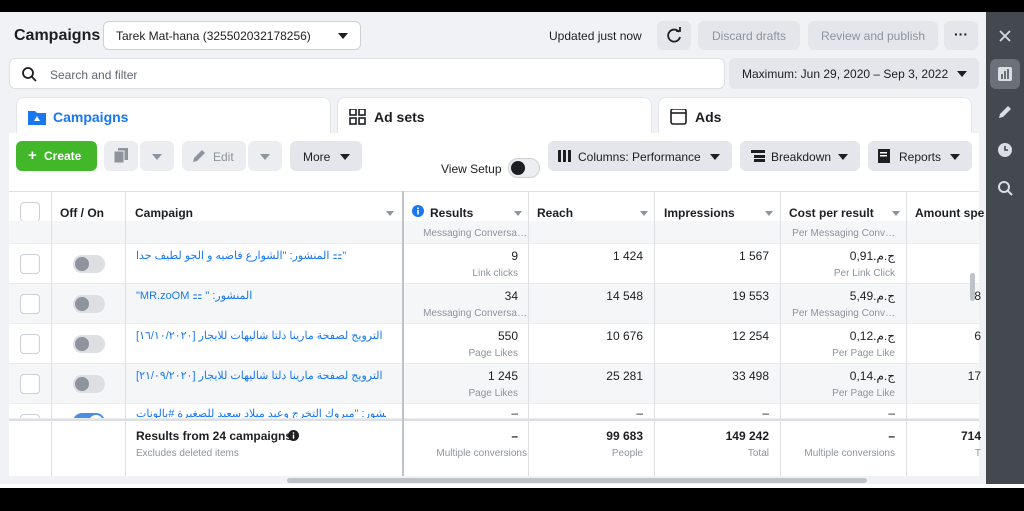 The width and height of the screenshot is (1024, 511). What do you see at coordinates (514, 412) in the screenshot?
I see `results-value: –` at bounding box center [514, 412].